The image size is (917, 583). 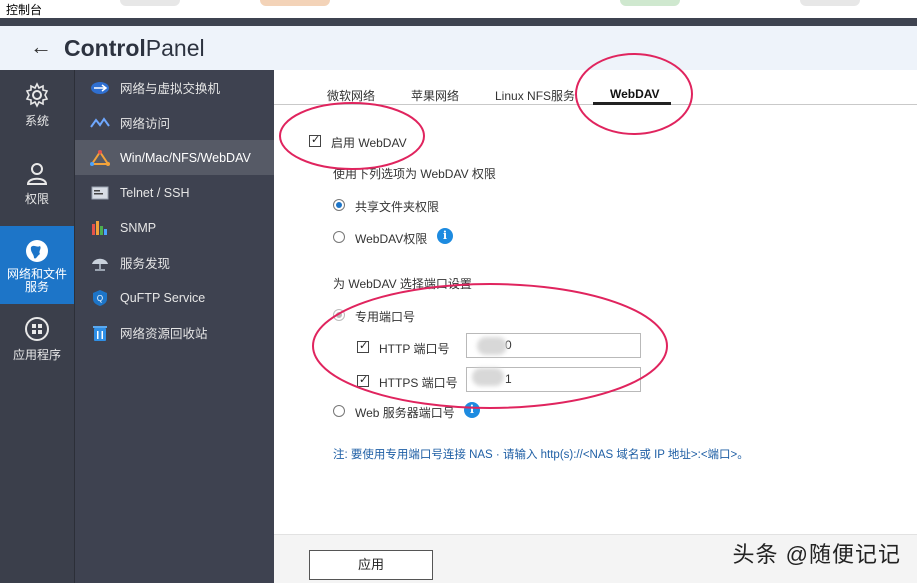 I want to click on port-dedicated-radio, so click(x=339, y=315).